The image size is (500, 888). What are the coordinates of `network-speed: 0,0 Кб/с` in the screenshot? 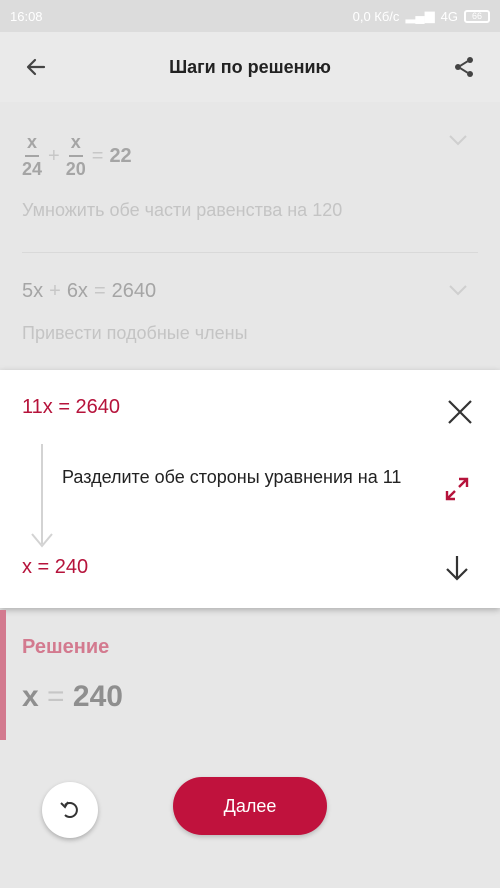 It's located at (376, 16).